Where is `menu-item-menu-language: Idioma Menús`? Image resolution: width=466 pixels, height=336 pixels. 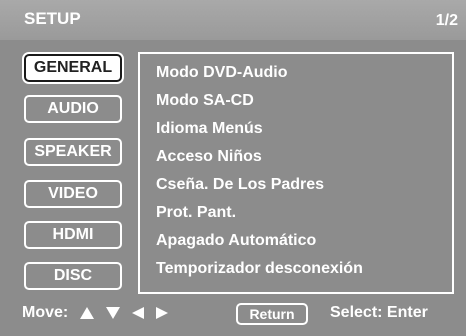
menu-item-menu-language: Idioma Menús is located at coordinates (209, 129).